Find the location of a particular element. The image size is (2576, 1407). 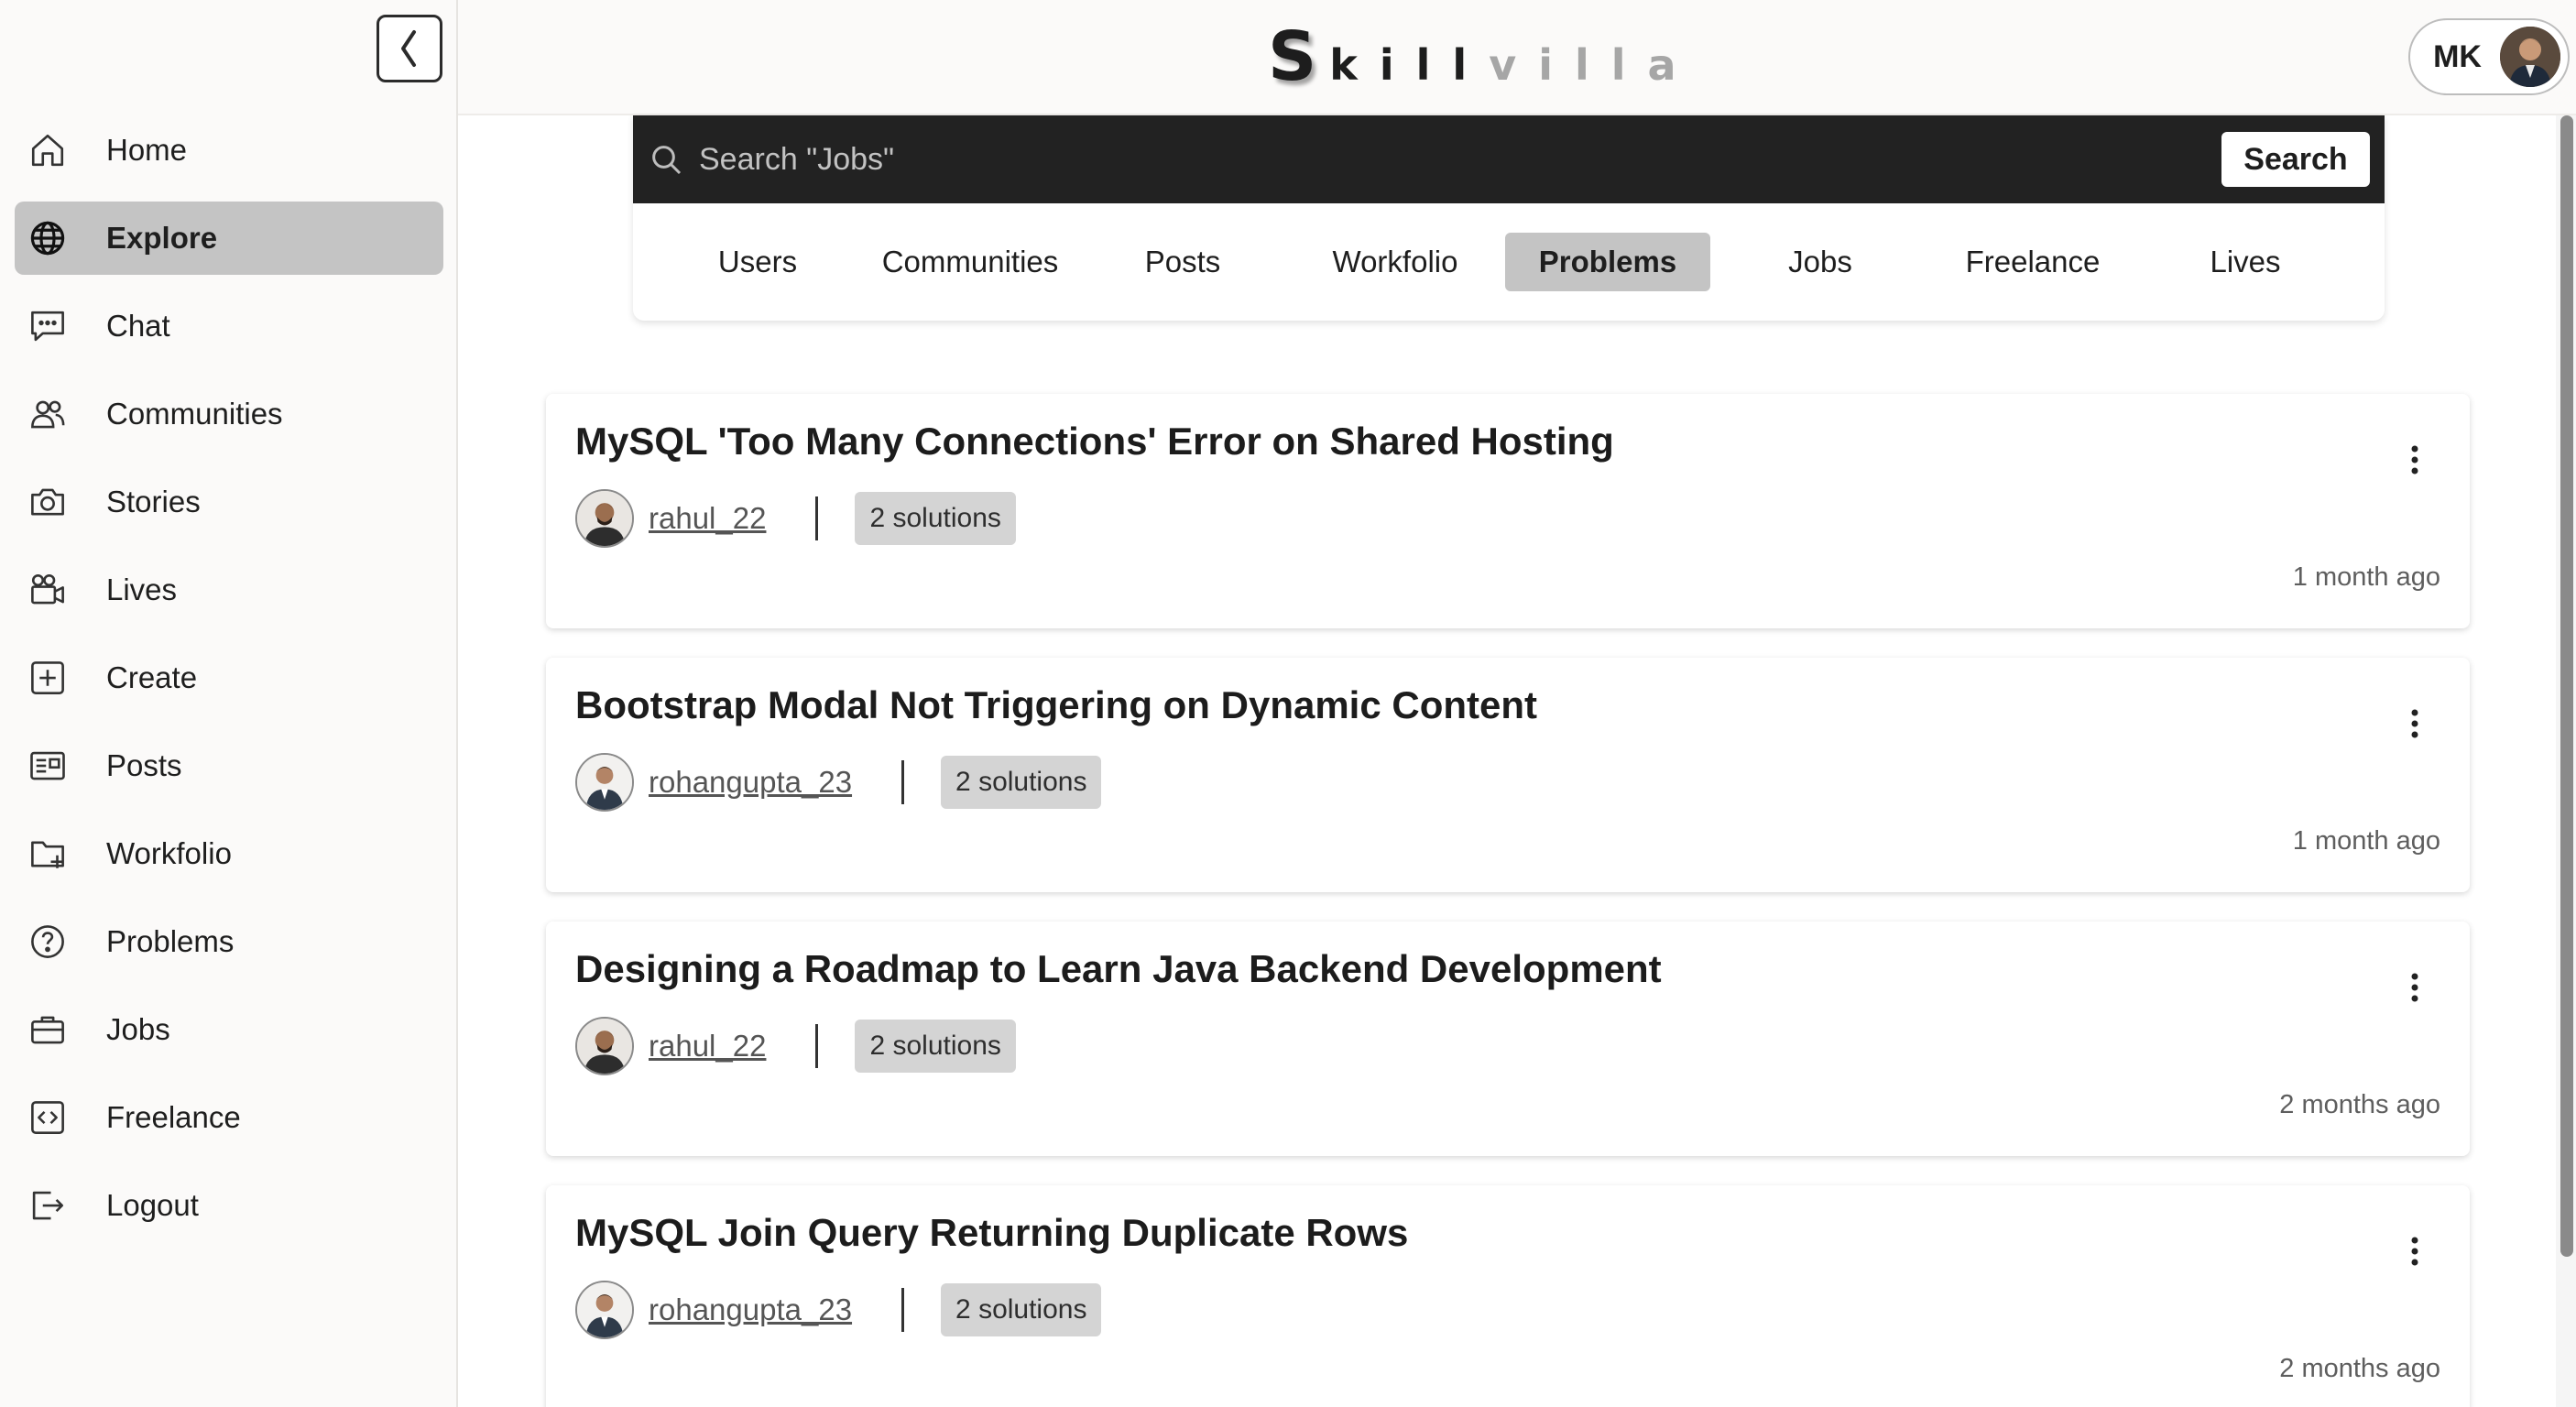

sidebar-item-home: Home is located at coordinates (229, 150).